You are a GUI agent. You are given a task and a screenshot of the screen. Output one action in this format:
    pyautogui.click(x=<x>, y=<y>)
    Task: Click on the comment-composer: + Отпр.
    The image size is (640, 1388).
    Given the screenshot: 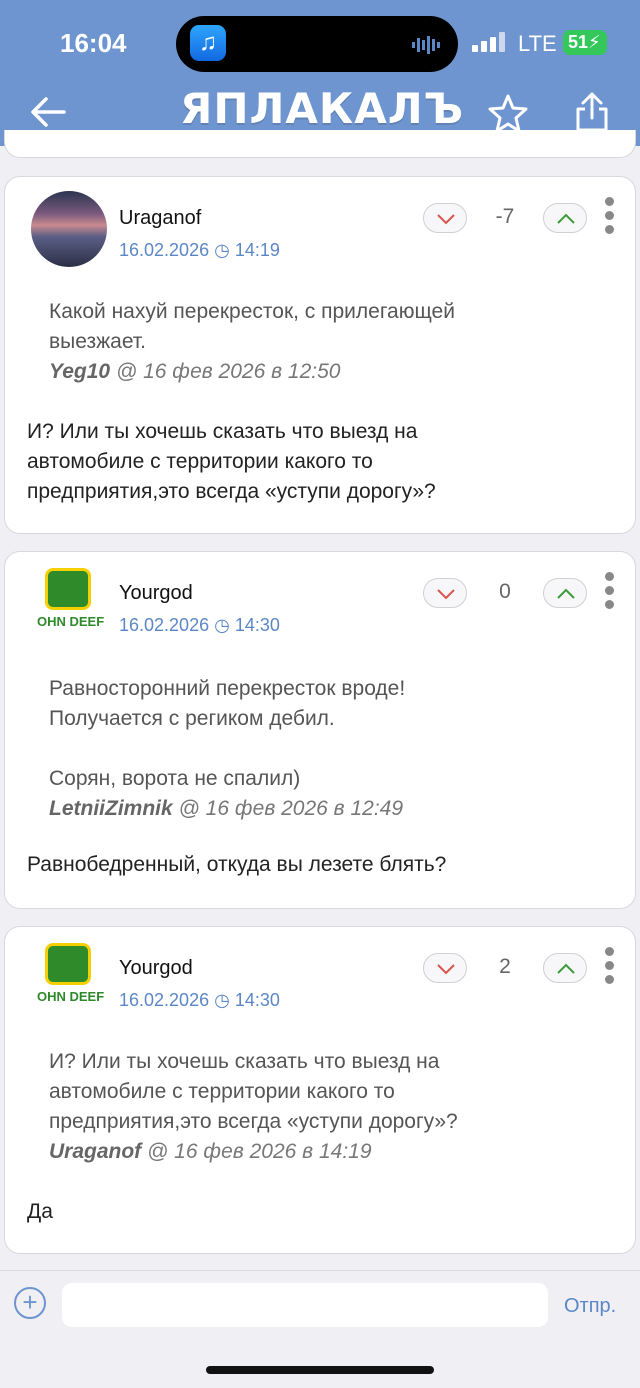 What is the action you would take?
    pyautogui.click(x=320, y=1305)
    